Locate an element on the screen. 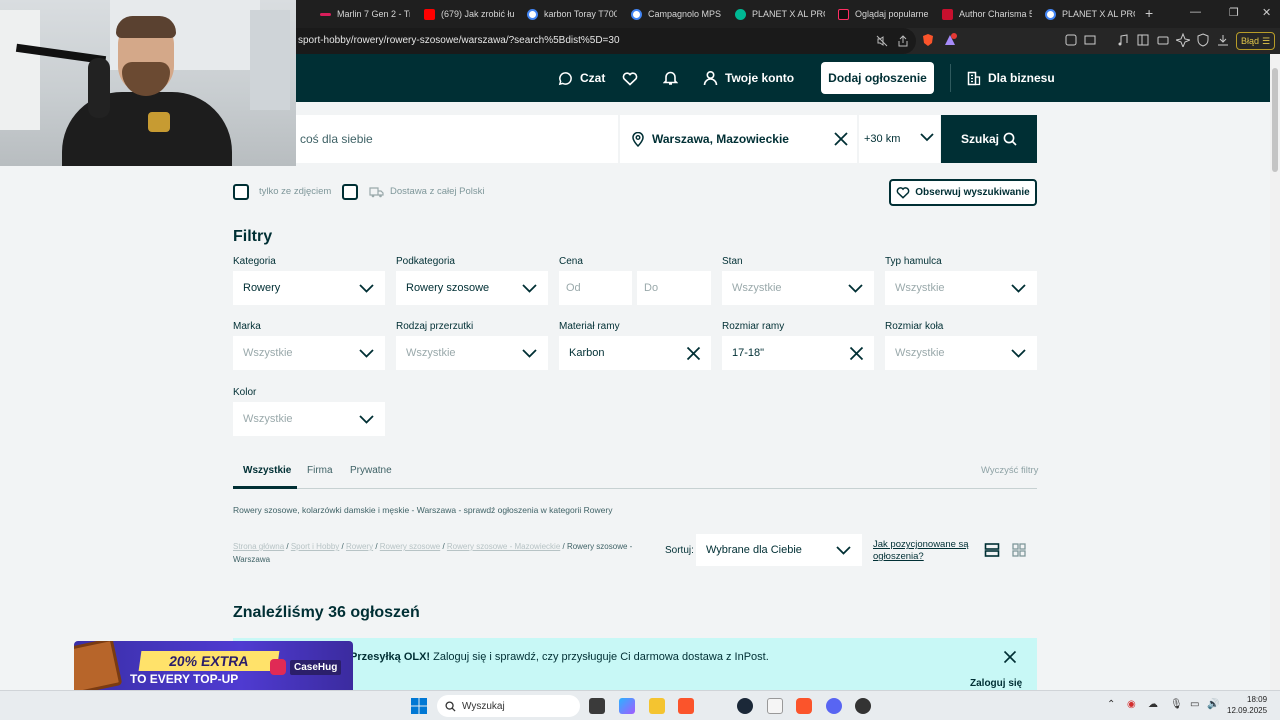 The width and height of the screenshot is (1280, 720). breadcrumb-link: Rowery szosowe - Mazowieckie is located at coordinates (503, 546).